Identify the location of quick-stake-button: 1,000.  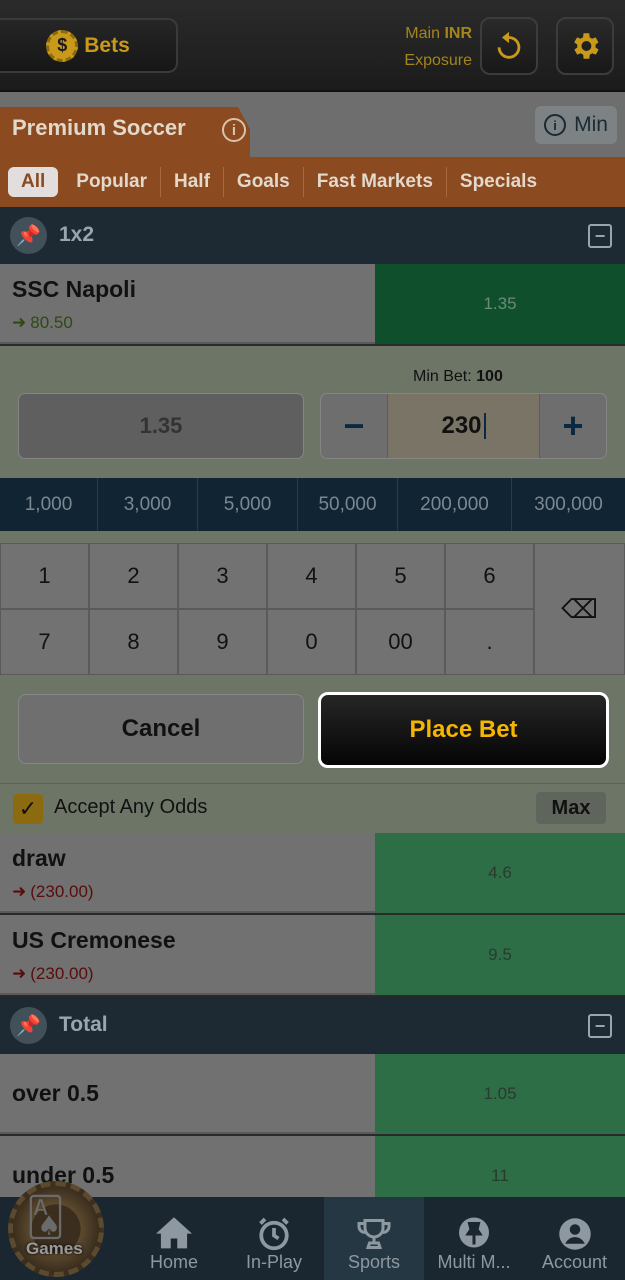
(49, 504).